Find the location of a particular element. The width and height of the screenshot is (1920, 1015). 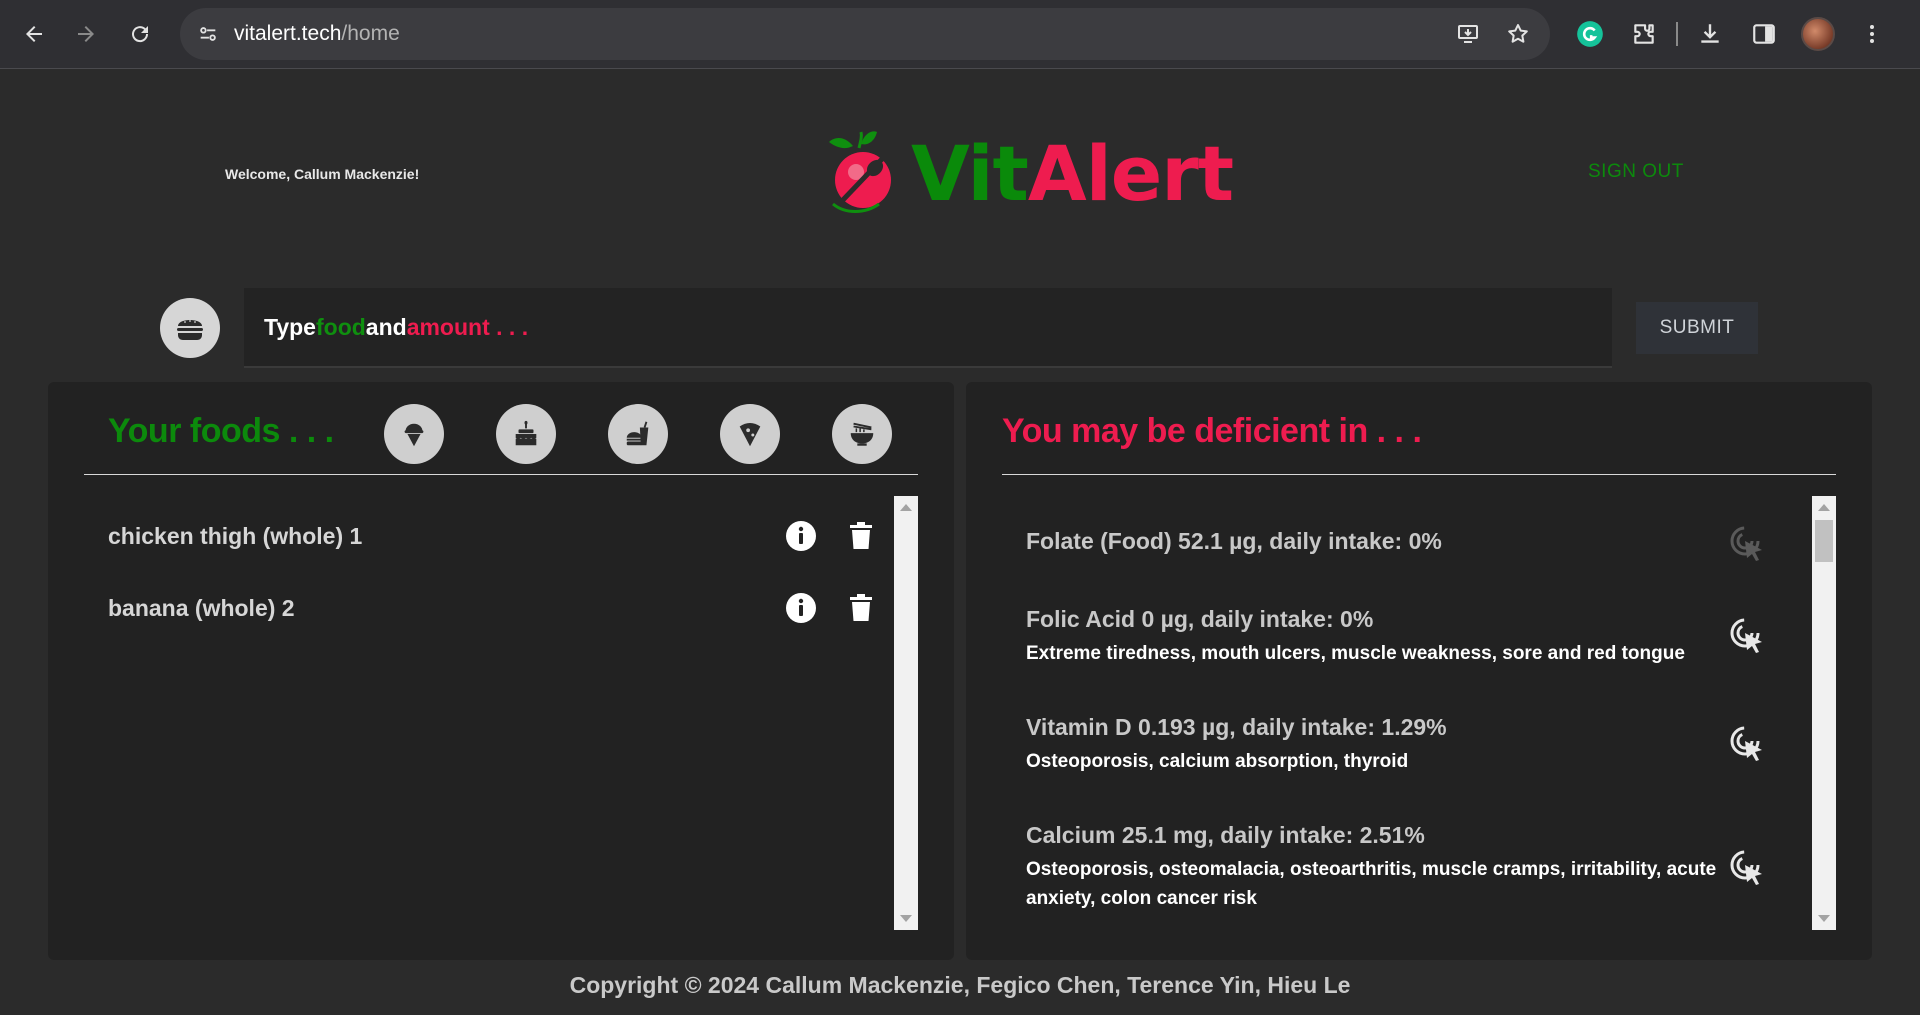

install-app-icon is located at coordinates (1468, 34).